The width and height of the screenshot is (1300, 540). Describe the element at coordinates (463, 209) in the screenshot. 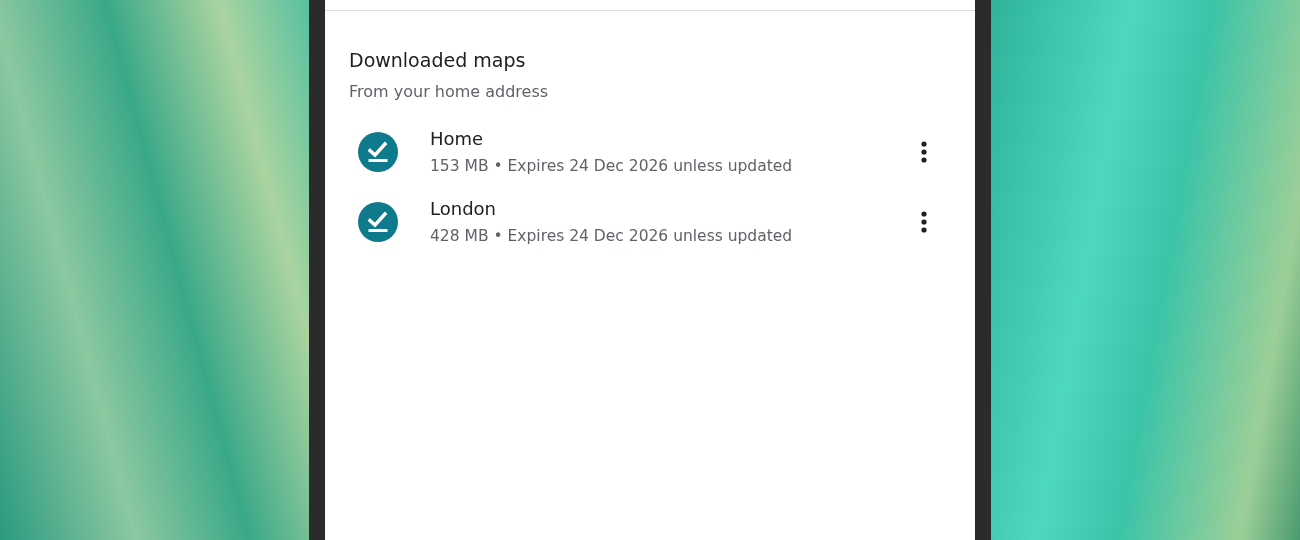

I see `map-name: London` at that location.